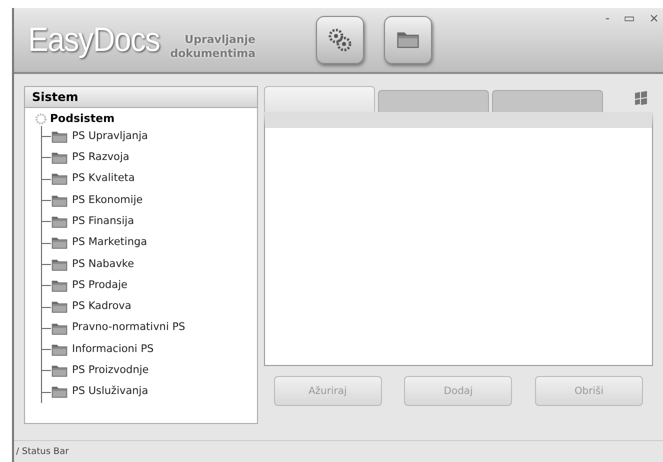 The height and width of the screenshot is (462, 663). I want to click on settings-button, so click(340, 40).